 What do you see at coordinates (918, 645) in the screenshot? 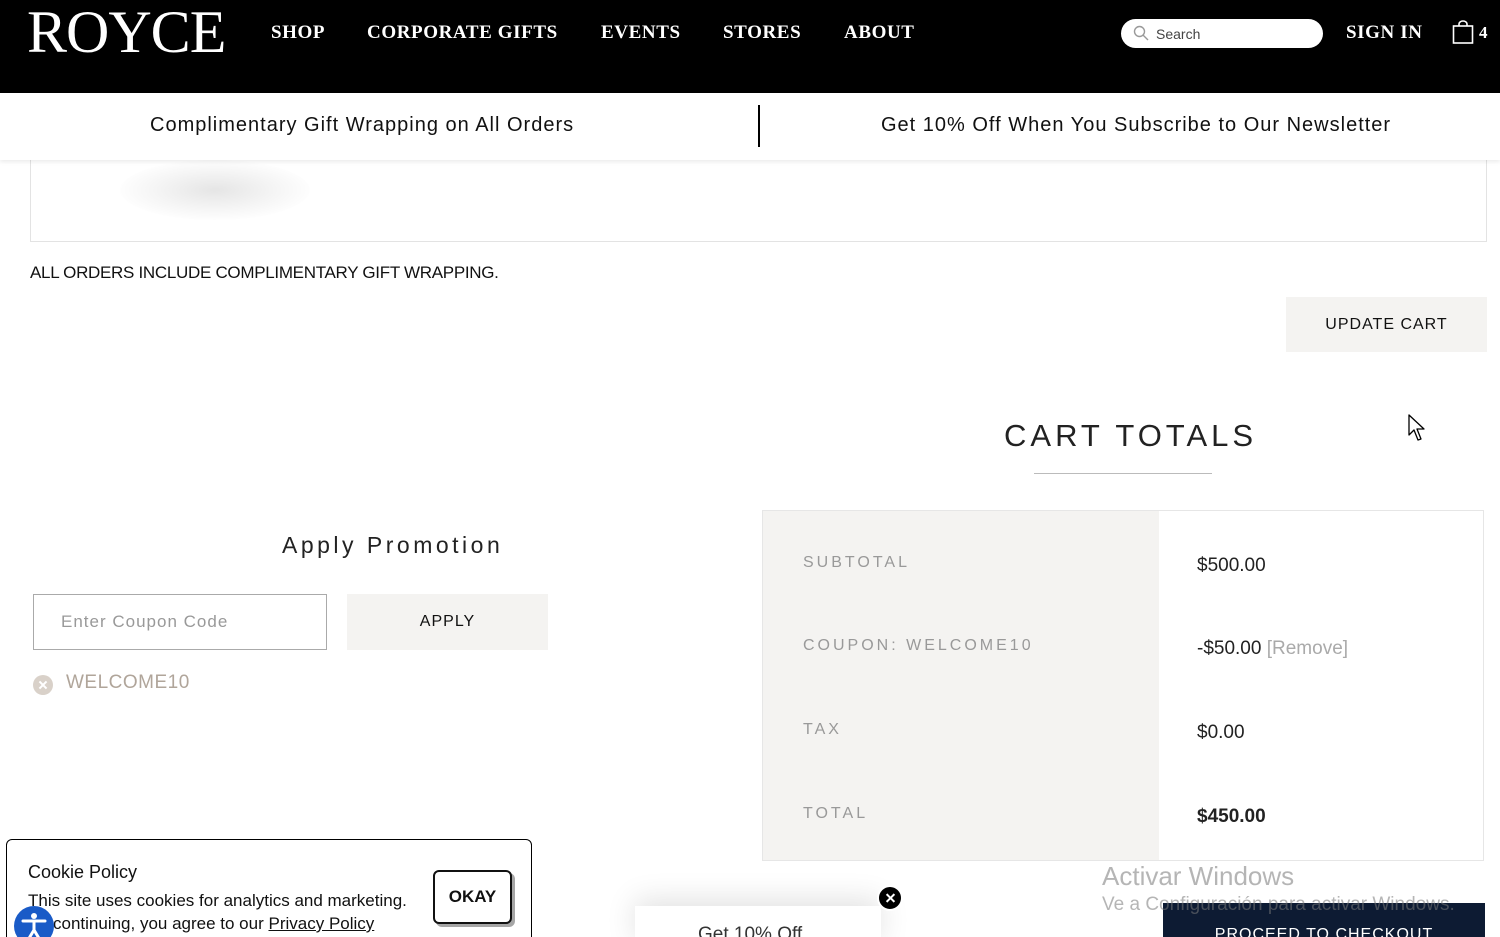
I see `coupon-label: COUPON: WELCOME10` at bounding box center [918, 645].